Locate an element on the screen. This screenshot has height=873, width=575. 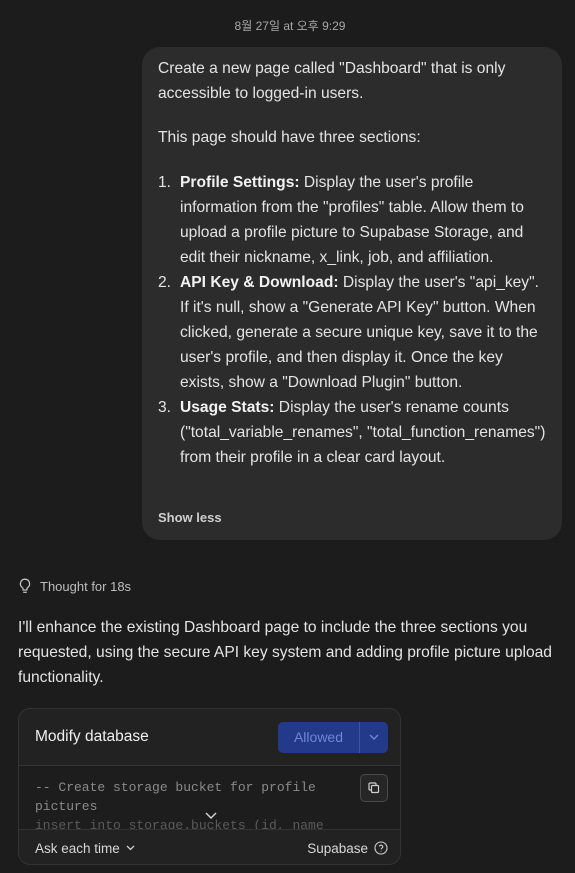
provider-label: Supabase is located at coordinates (337, 848).